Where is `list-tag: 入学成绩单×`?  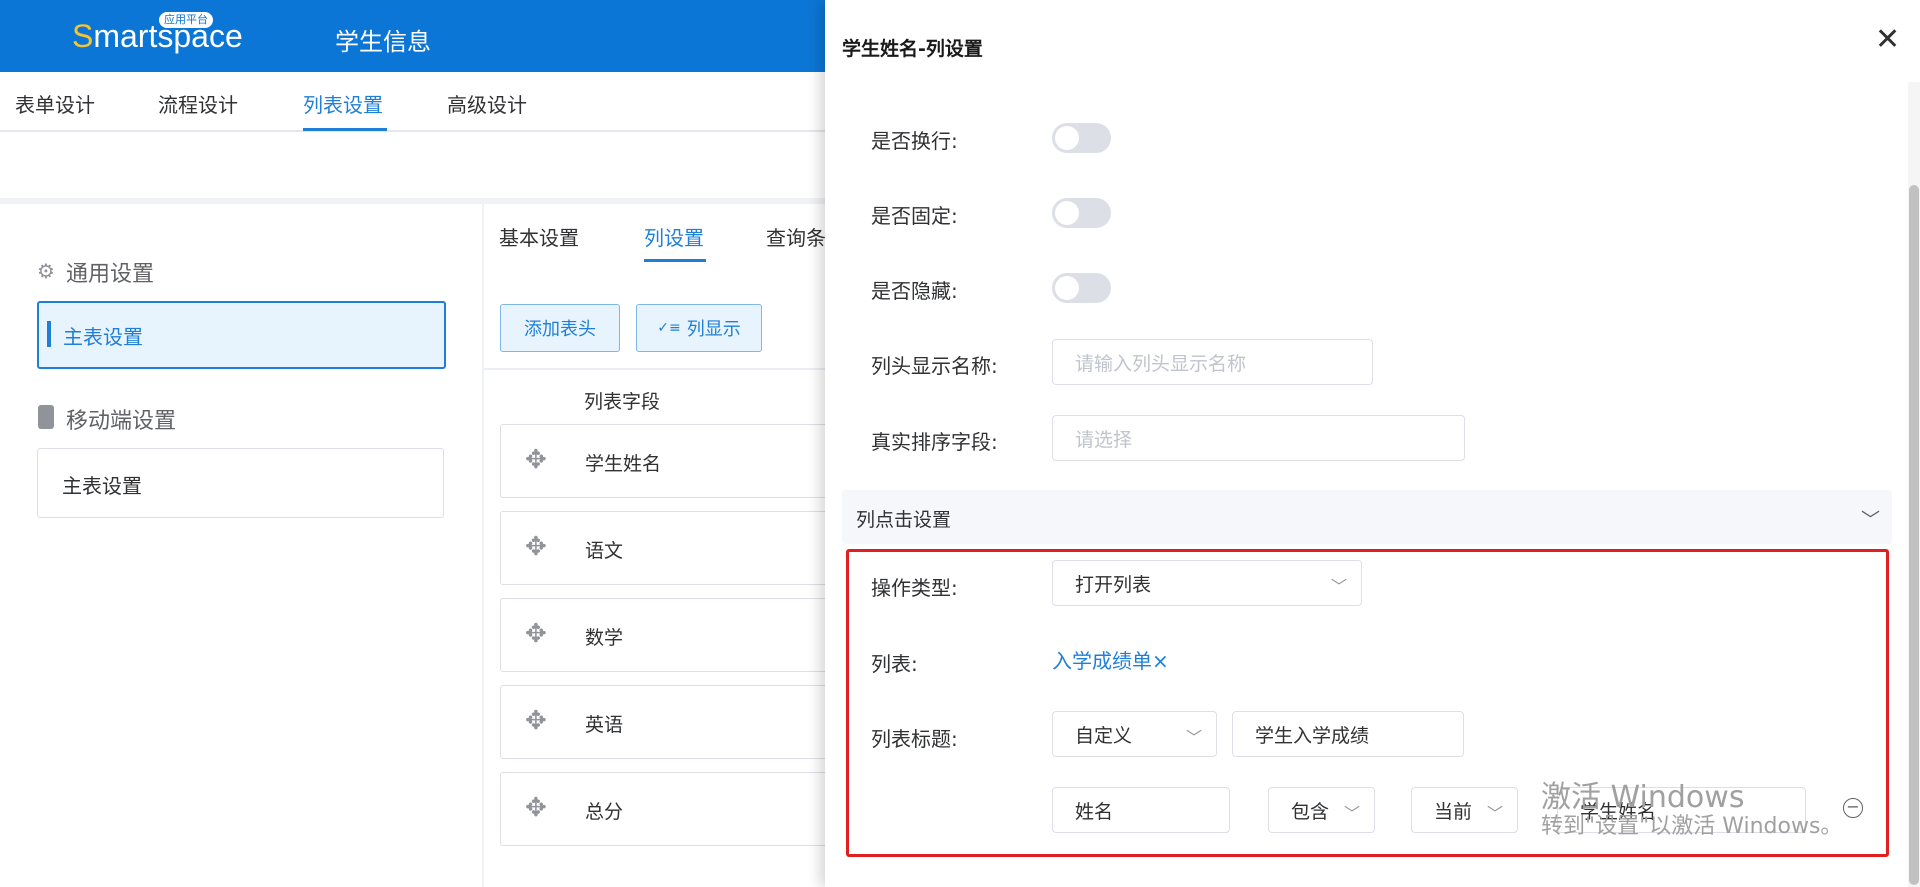
list-tag: 入学成绩单× is located at coordinates (1110, 659).